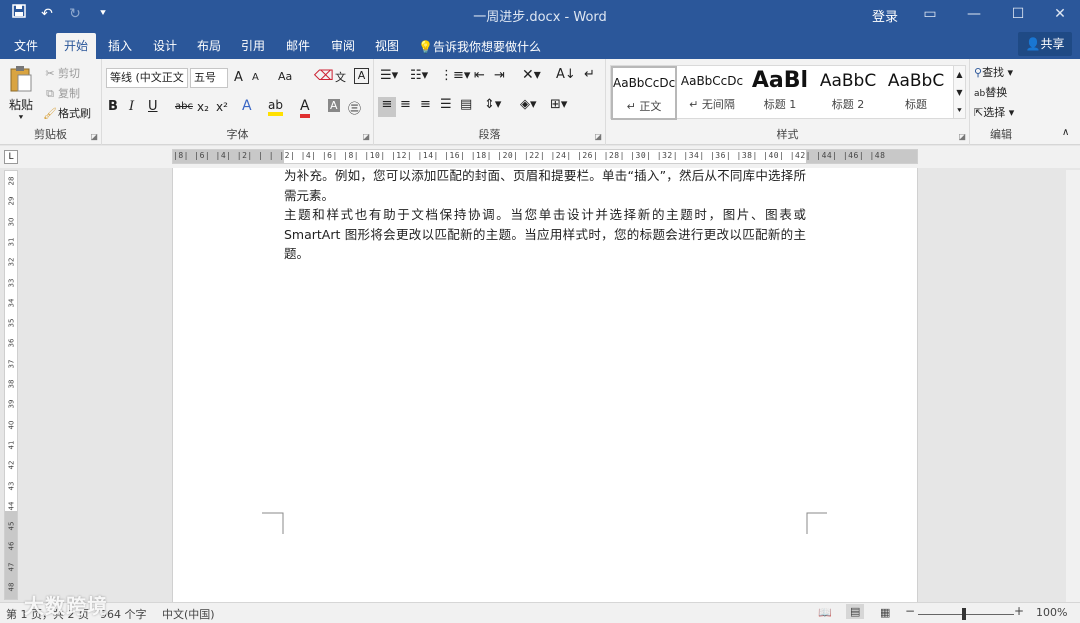 This screenshot has height=623, width=1080. Describe the element at coordinates (61, 73) in the screenshot. I see `cut-button: ✂ 剪切` at that location.